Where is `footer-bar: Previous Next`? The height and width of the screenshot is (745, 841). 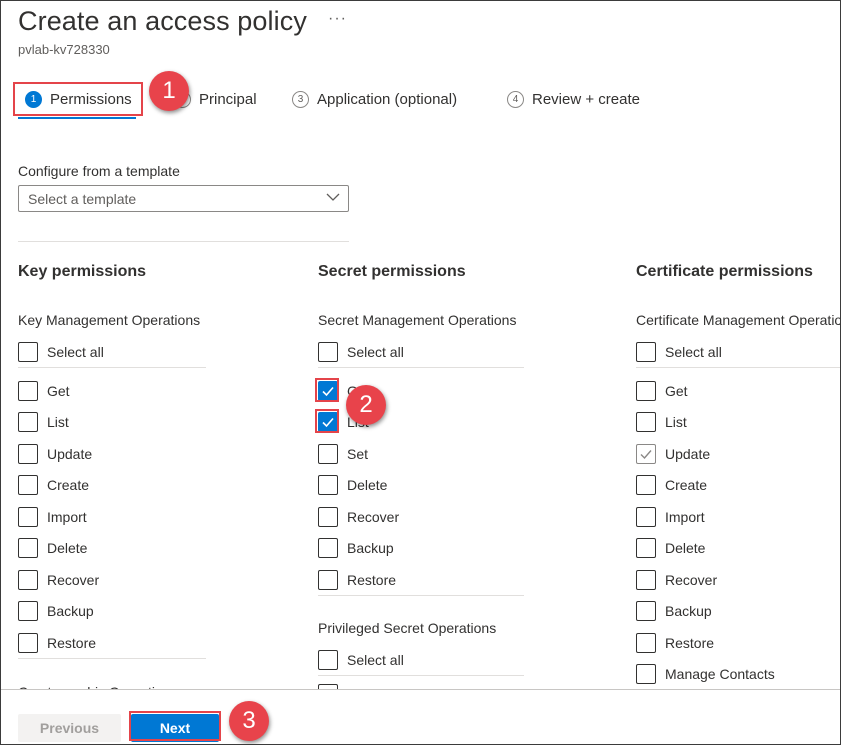 footer-bar: Previous Next is located at coordinates (420, 716).